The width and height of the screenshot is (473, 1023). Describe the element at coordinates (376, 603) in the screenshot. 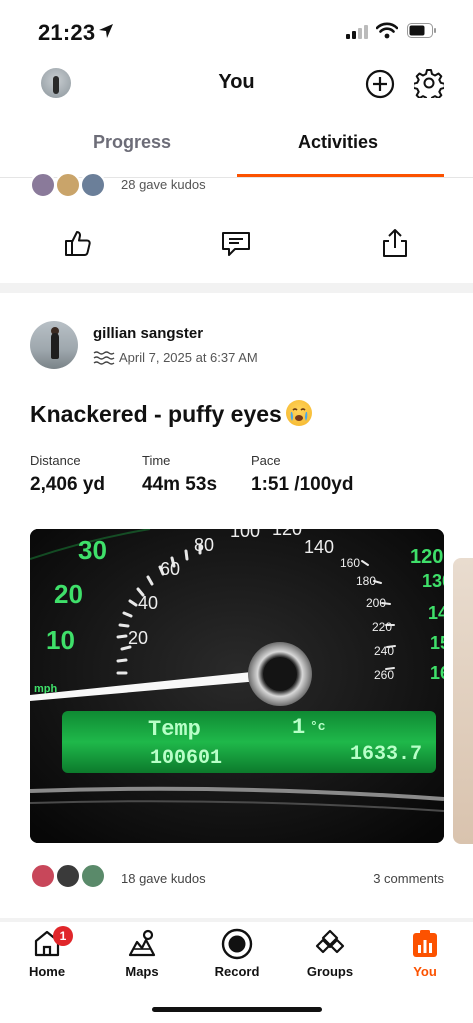

I see `speedo-label: 200` at that location.